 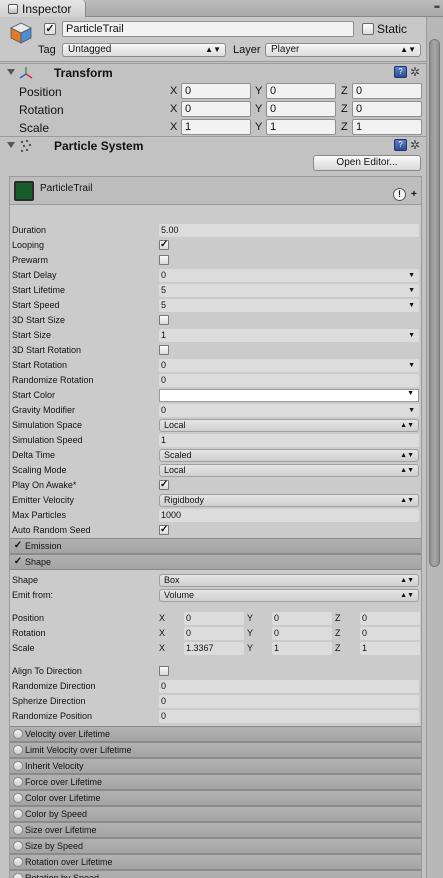 What do you see at coordinates (164, 260) in the screenshot?
I see `prewarm-checkbox` at bounding box center [164, 260].